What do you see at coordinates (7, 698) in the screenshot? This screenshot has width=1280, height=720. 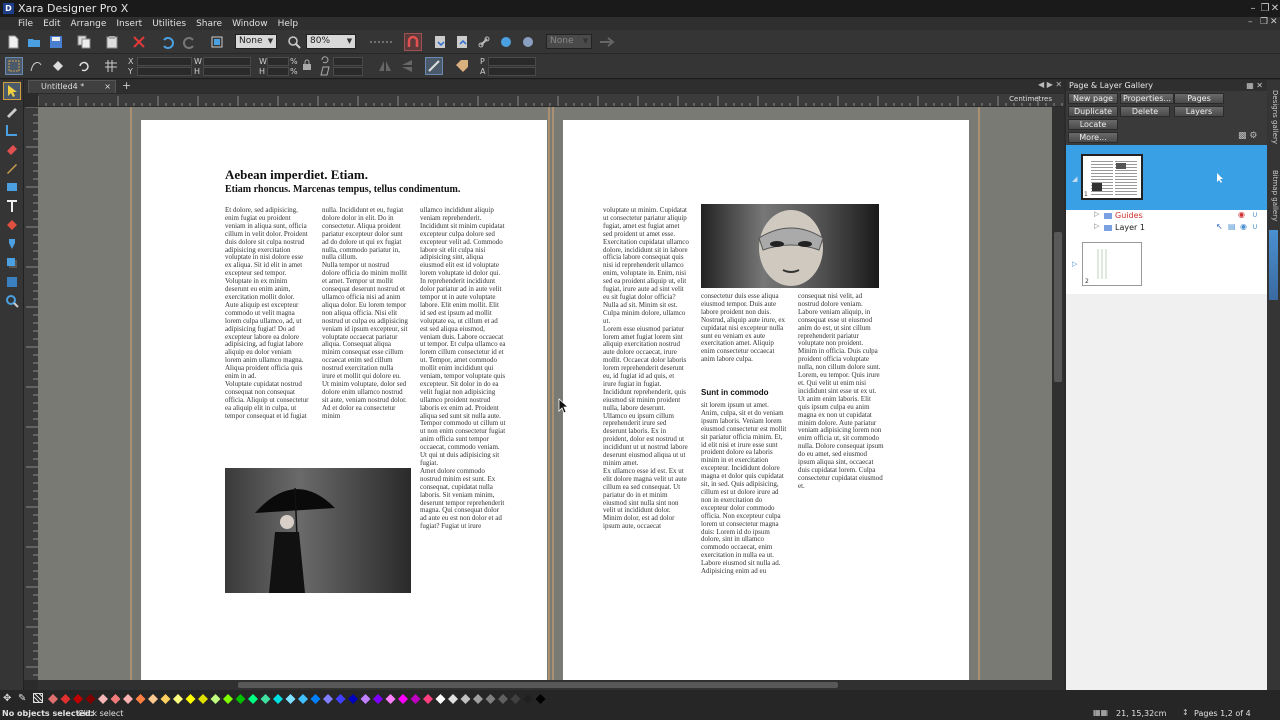 I see `palette-menu-icon: ✥` at bounding box center [7, 698].